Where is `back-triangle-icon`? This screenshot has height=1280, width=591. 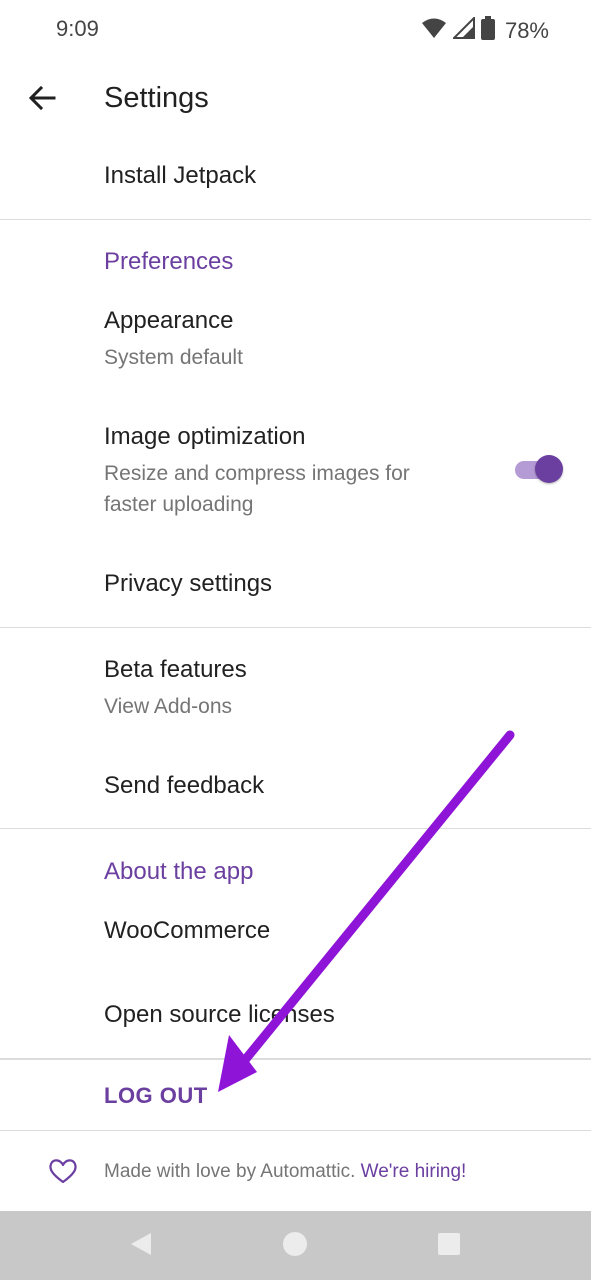
back-triangle-icon is located at coordinates (140, 1246).